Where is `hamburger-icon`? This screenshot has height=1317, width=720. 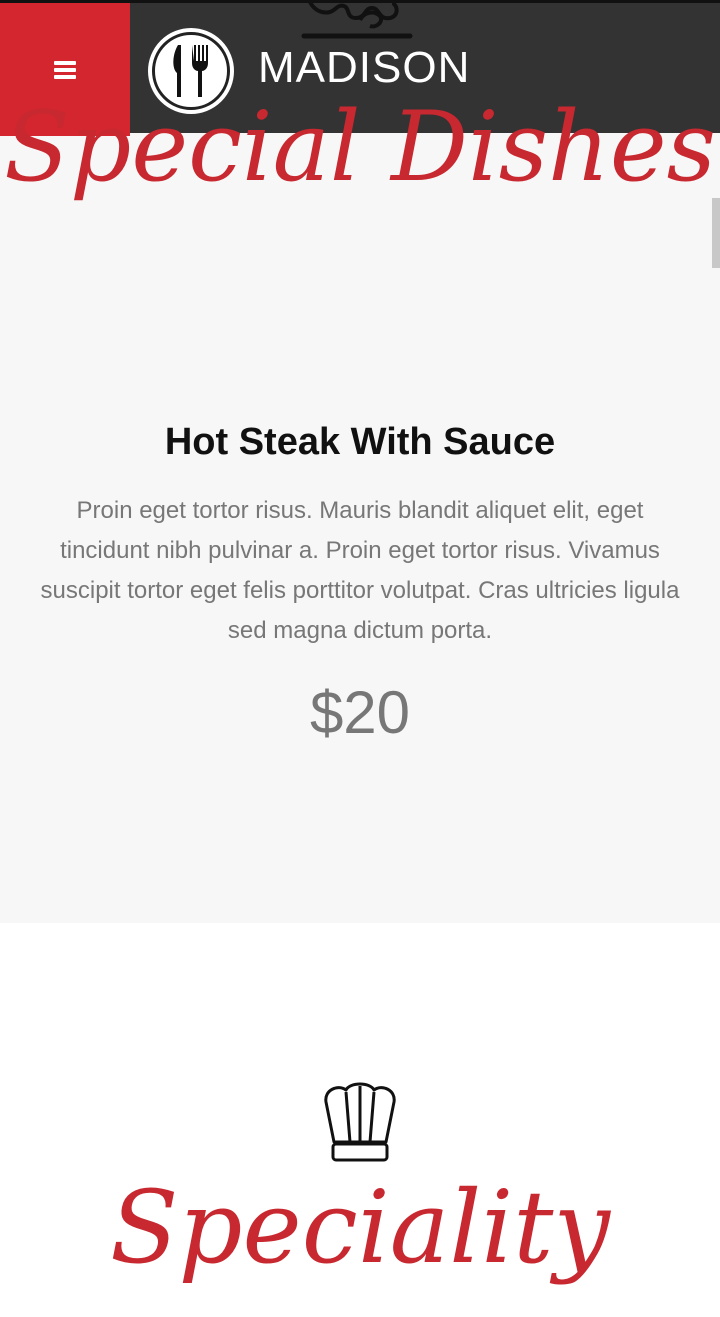 hamburger-icon is located at coordinates (65, 69).